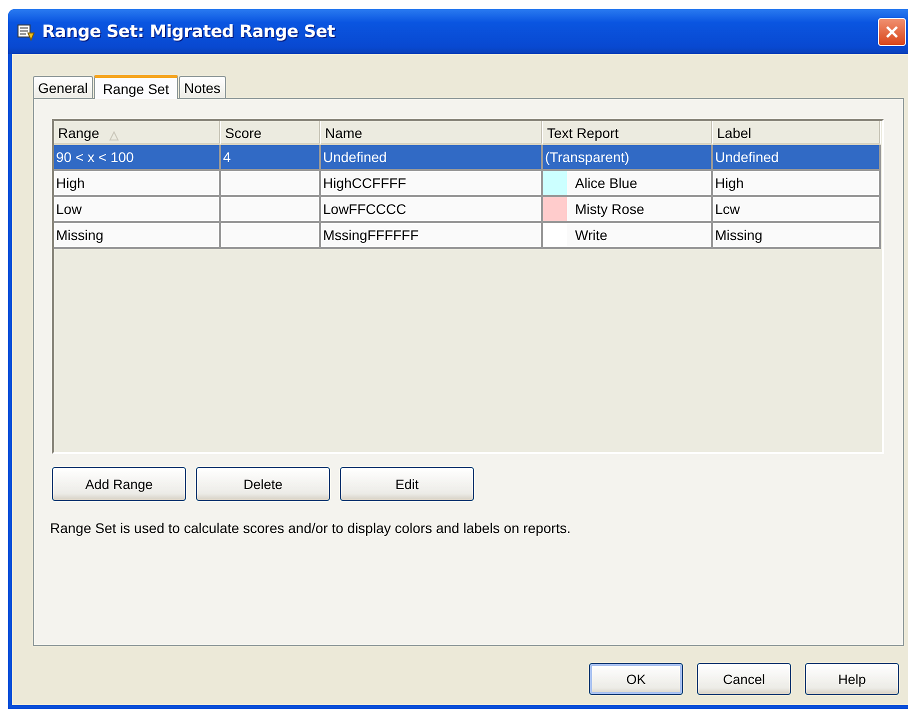 The height and width of the screenshot is (713, 908). I want to click on table-cell: (Transparent), so click(628, 158).